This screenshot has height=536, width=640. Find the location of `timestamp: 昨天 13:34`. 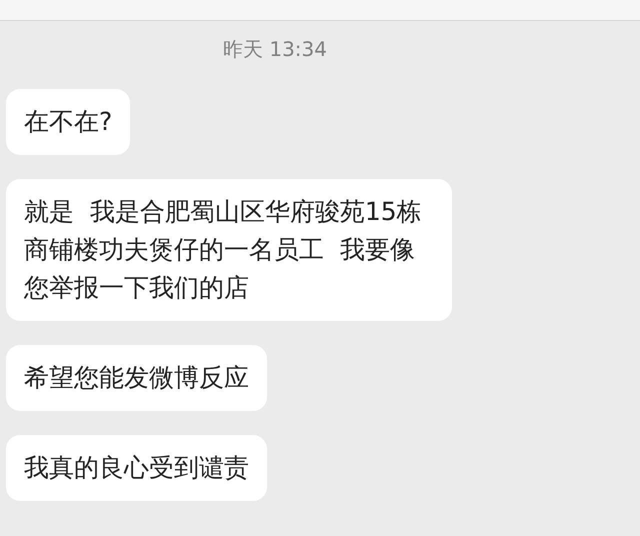

timestamp: 昨天 13:34 is located at coordinates (275, 49).